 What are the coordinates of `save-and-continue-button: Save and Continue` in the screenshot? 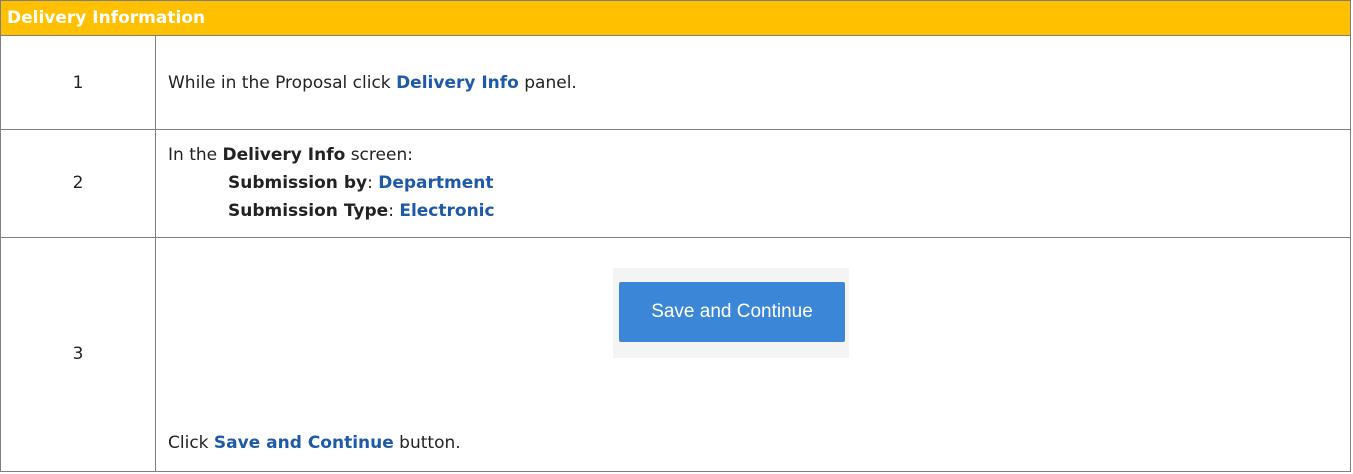 It's located at (732, 311).